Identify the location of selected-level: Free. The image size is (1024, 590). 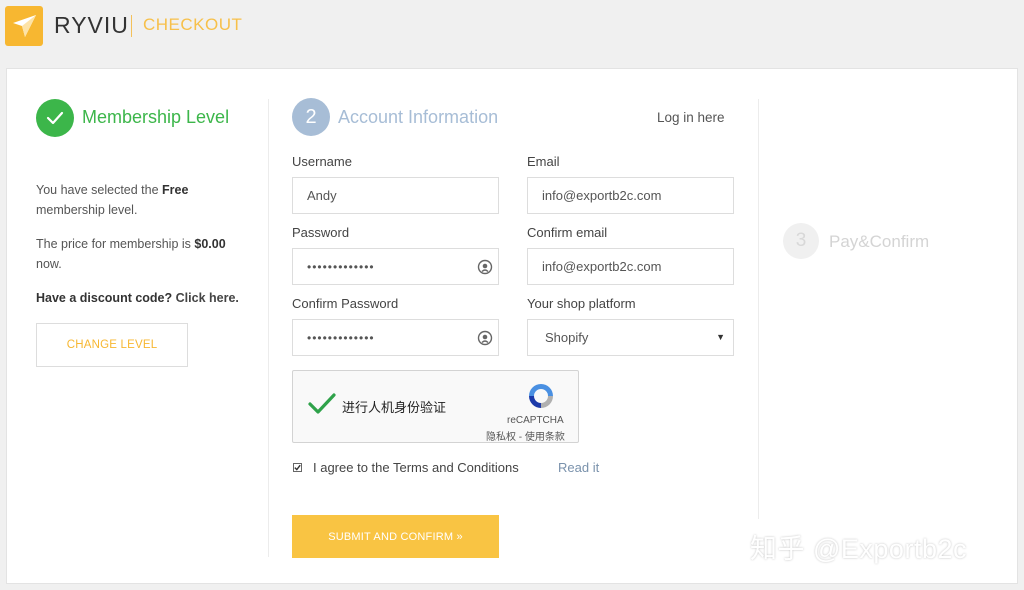
(175, 190).